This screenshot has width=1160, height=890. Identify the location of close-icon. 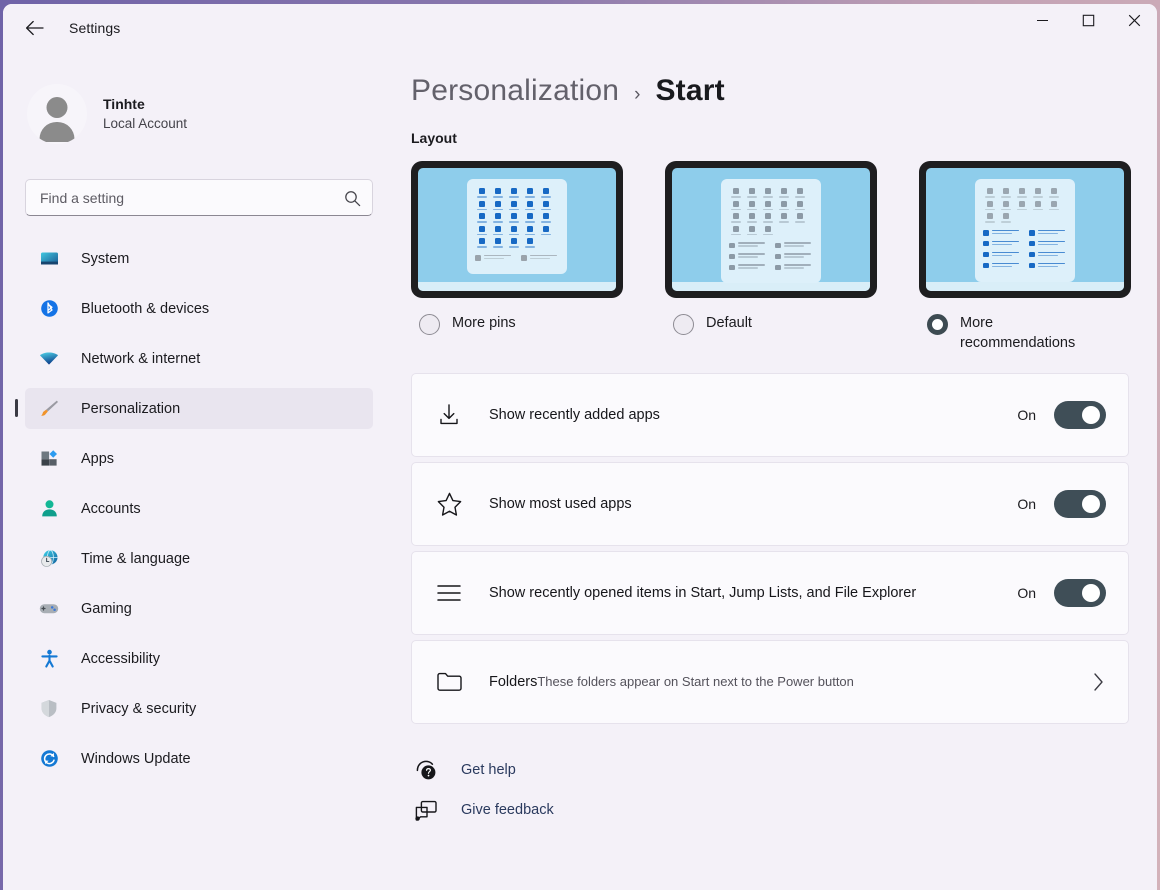
(1134, 20).